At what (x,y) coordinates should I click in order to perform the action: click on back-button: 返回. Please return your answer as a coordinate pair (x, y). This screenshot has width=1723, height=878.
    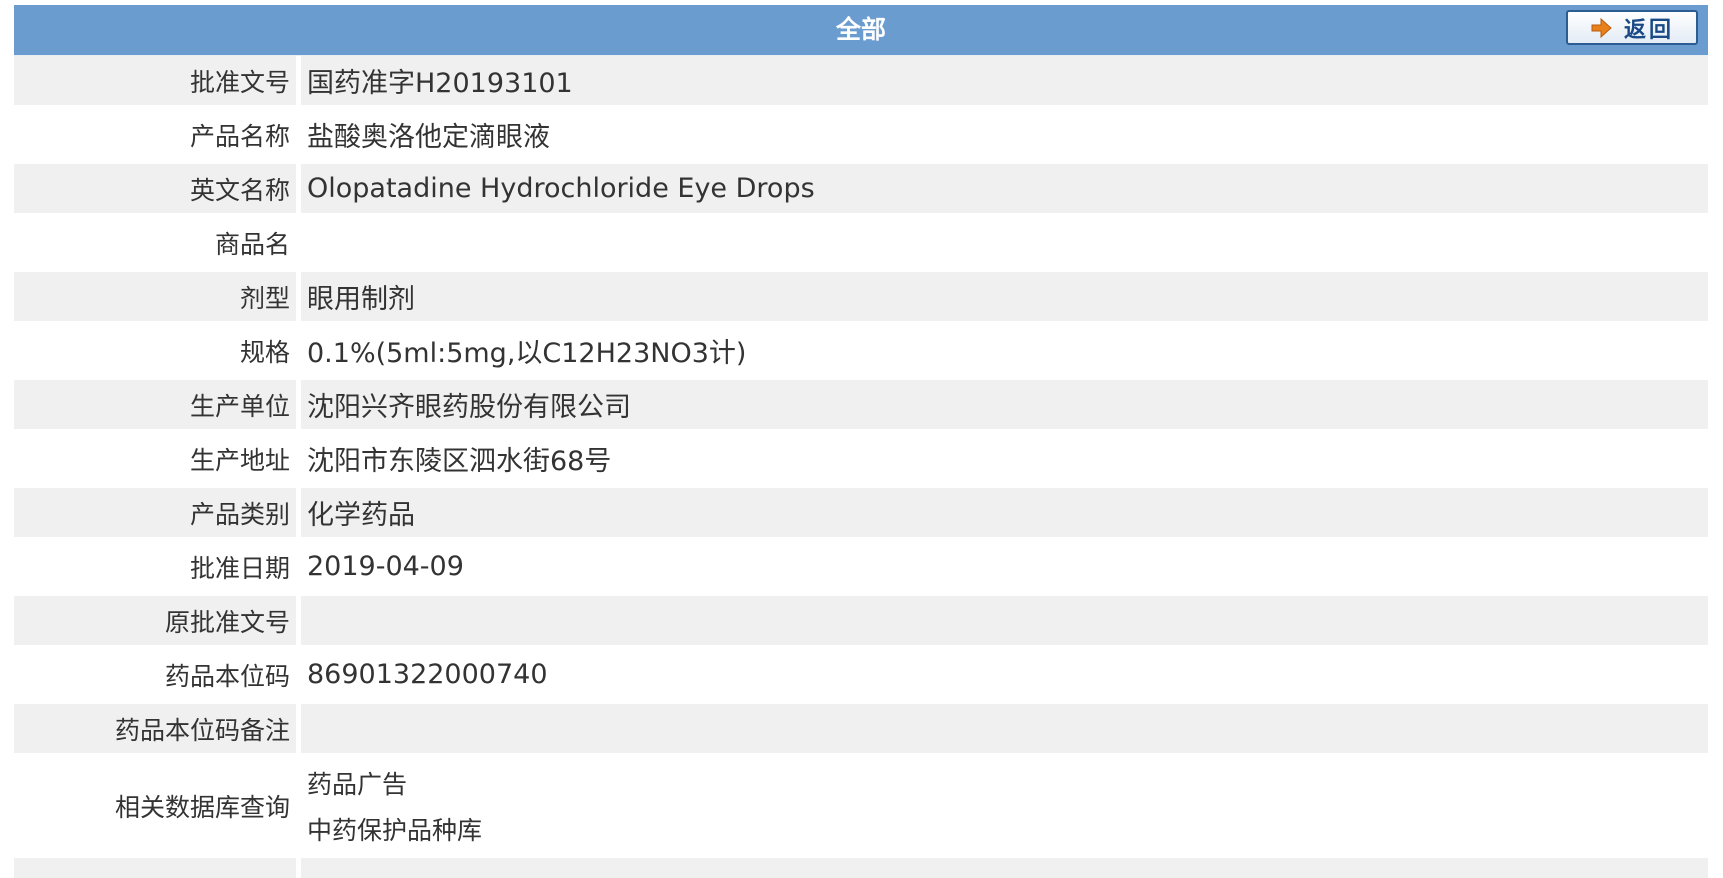
    Looking at the image, I should click on (1632, 27).